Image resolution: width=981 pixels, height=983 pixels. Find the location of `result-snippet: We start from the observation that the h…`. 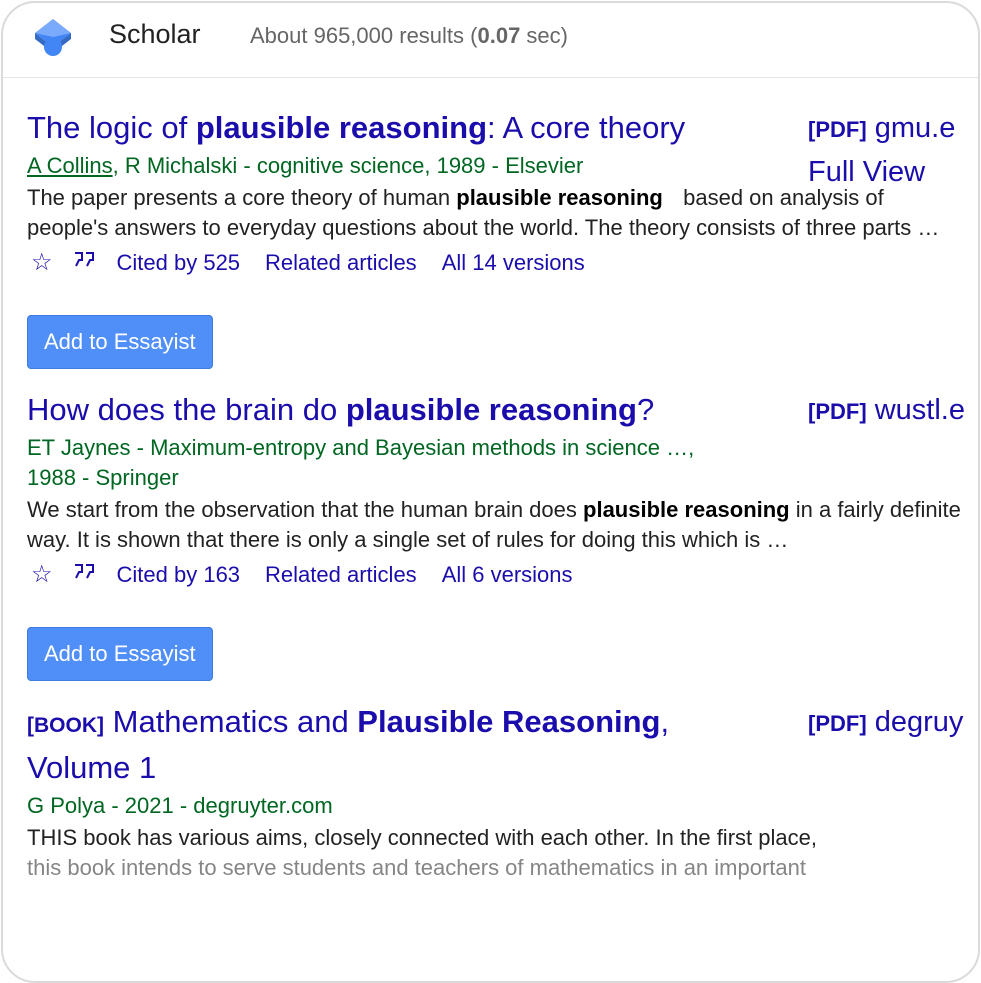

result-snippet: We start from the observation that the h… is located at coordinates (494, 525).